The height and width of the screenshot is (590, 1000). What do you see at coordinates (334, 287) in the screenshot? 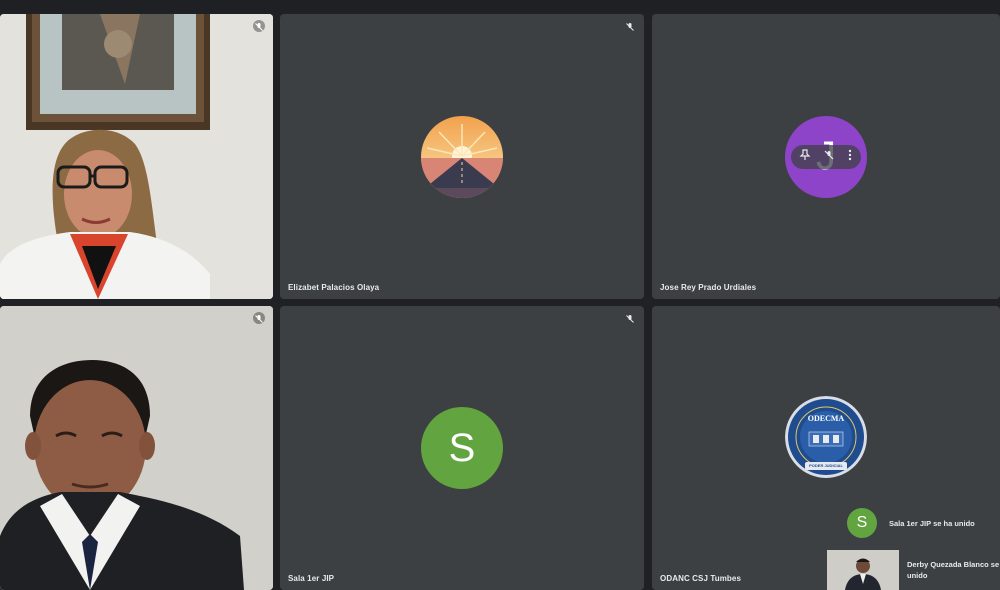
I see `participant-name: Elizabet Palacios Olaya` at bounding box center [334, 287].